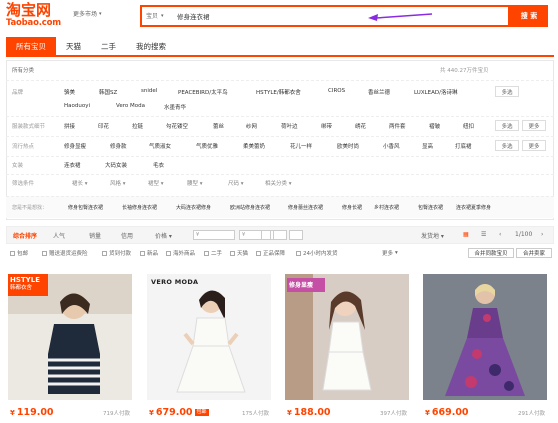  I want to click on product-card: VERO MODA ¥679.00 包邮 175人付款, so click(209, 347).